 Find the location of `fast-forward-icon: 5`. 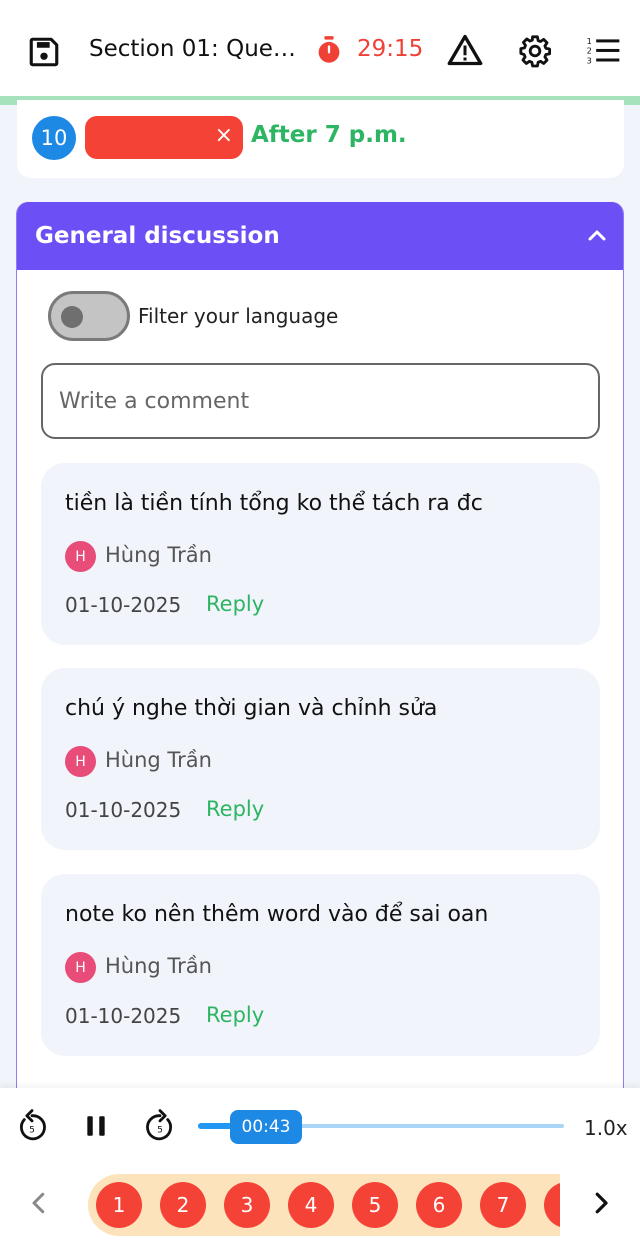

fast-forward-icon: 5 is located at coordinates (160, 1126).